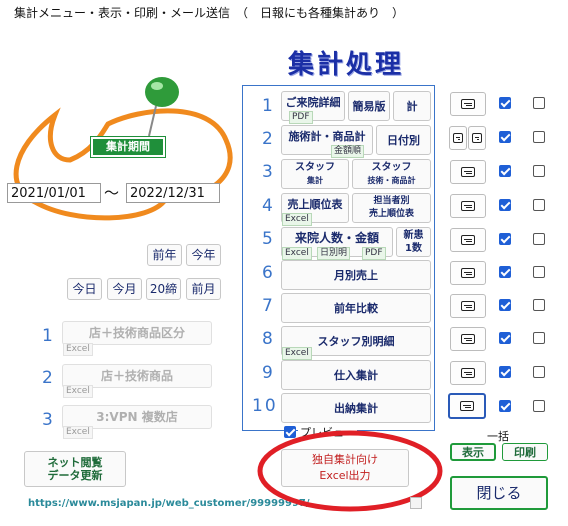 Image resolution: width=568 pixels, height=526 pixels. Describe the element at coordinates (267, 373) in the screenshot. I see `row-num: 9` at that location.